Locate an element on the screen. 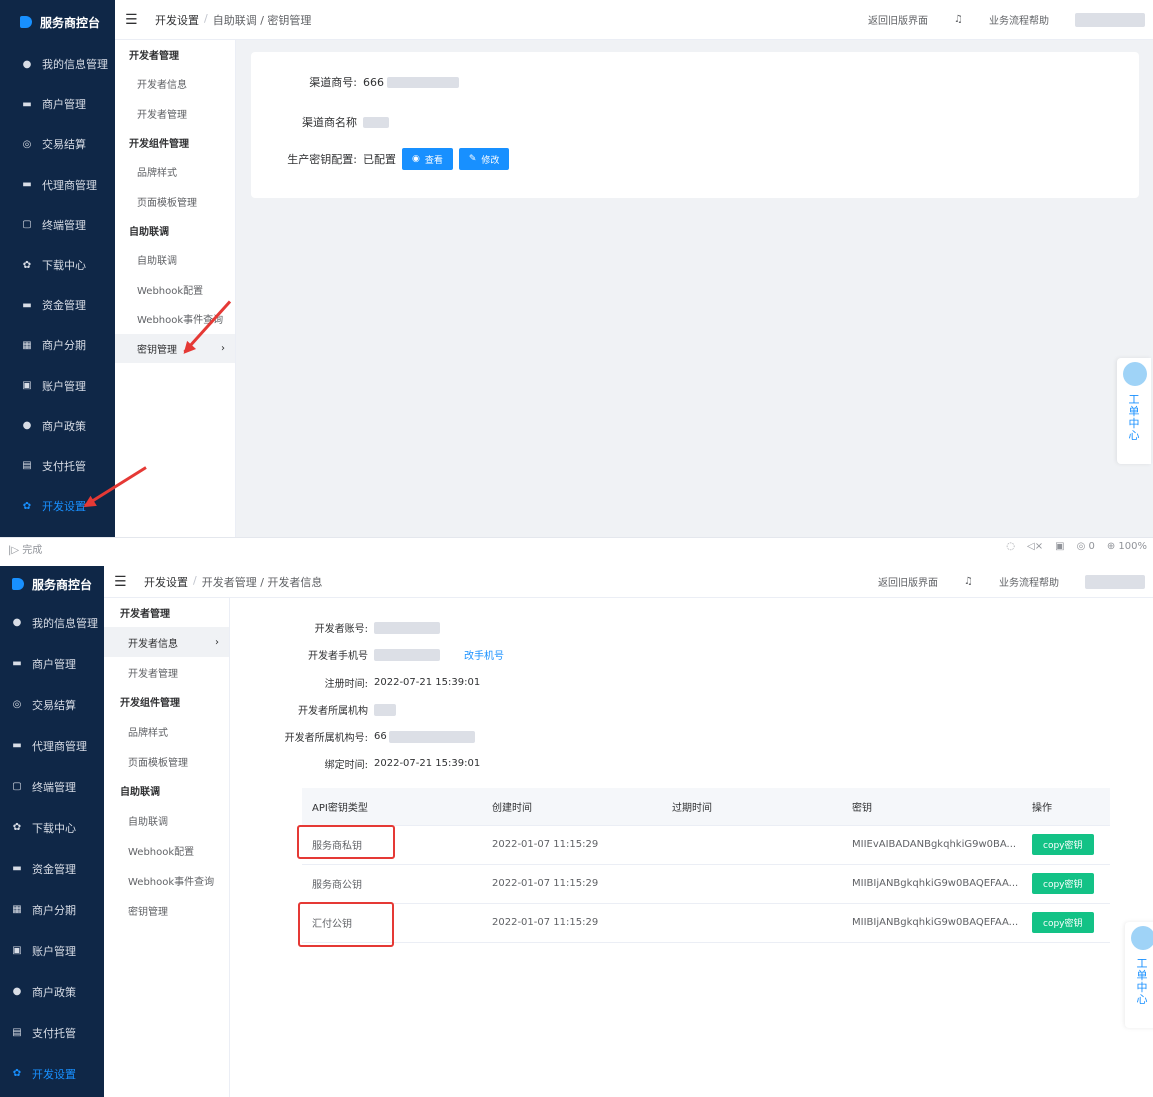 The image size is (1153, 1097). bind-time-row: 绑定时间: 2022-07-21 15:39:01 is located at coordinates (365, 763).